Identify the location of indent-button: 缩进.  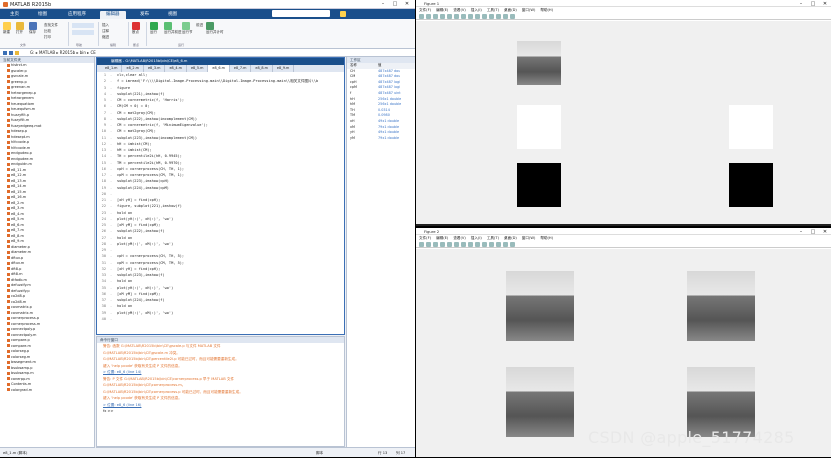
(105, 37).